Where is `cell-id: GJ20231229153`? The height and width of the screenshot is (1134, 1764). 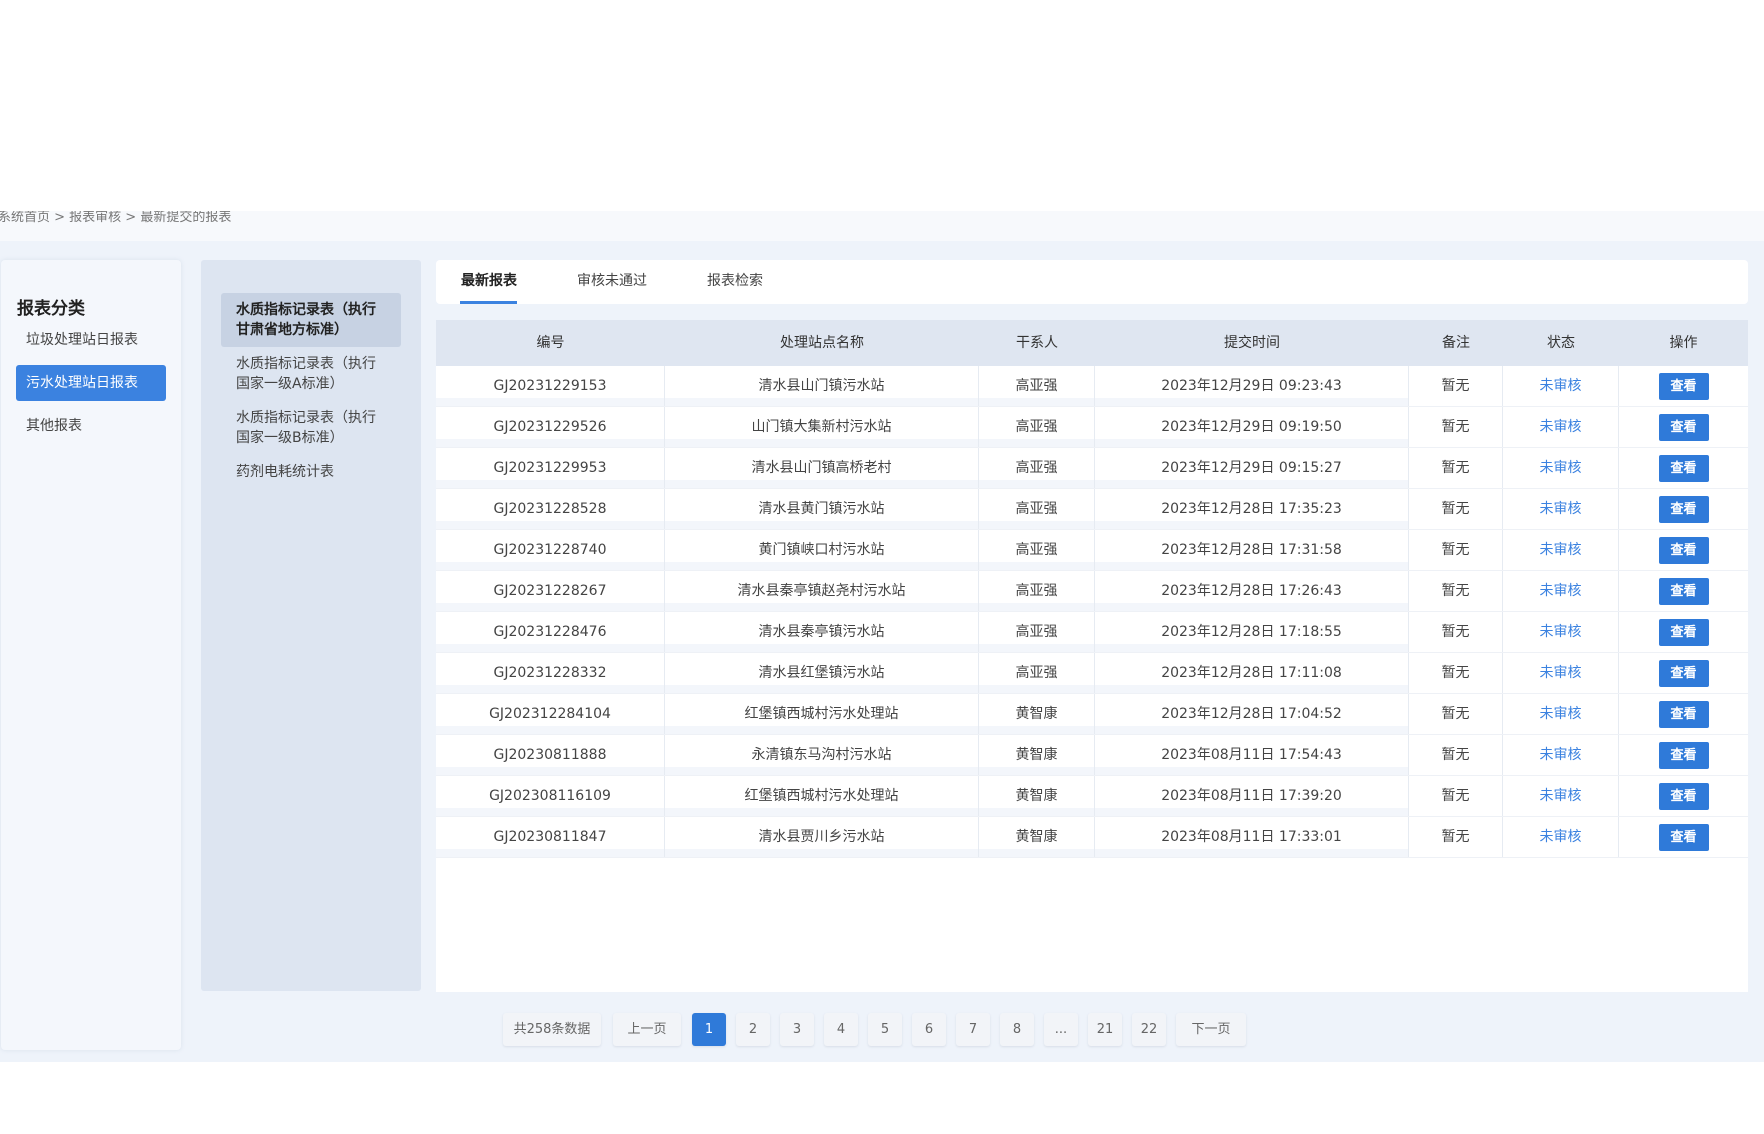 cell-id: GJ20231229153 is located at coordinates (550, 386).